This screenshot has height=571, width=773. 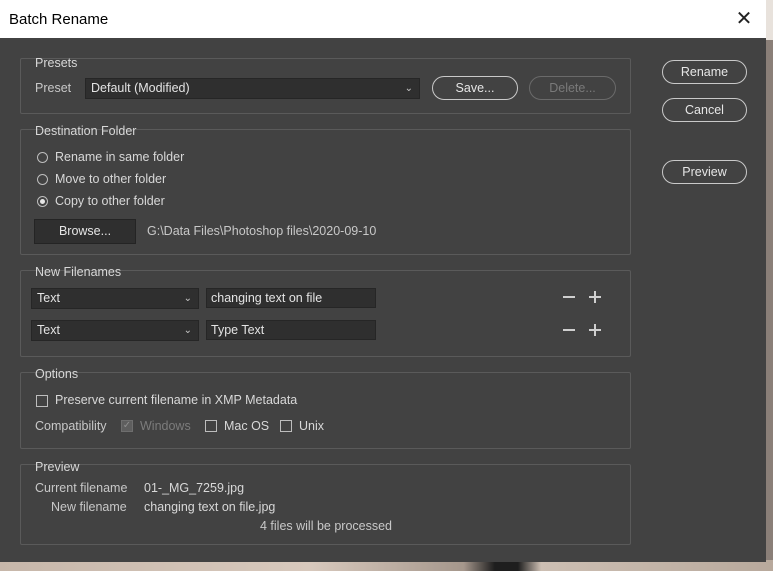 I want to click on destination-path: G:\Data Files\Photoshop files\2020-09-10, so click(x=262, y=231).